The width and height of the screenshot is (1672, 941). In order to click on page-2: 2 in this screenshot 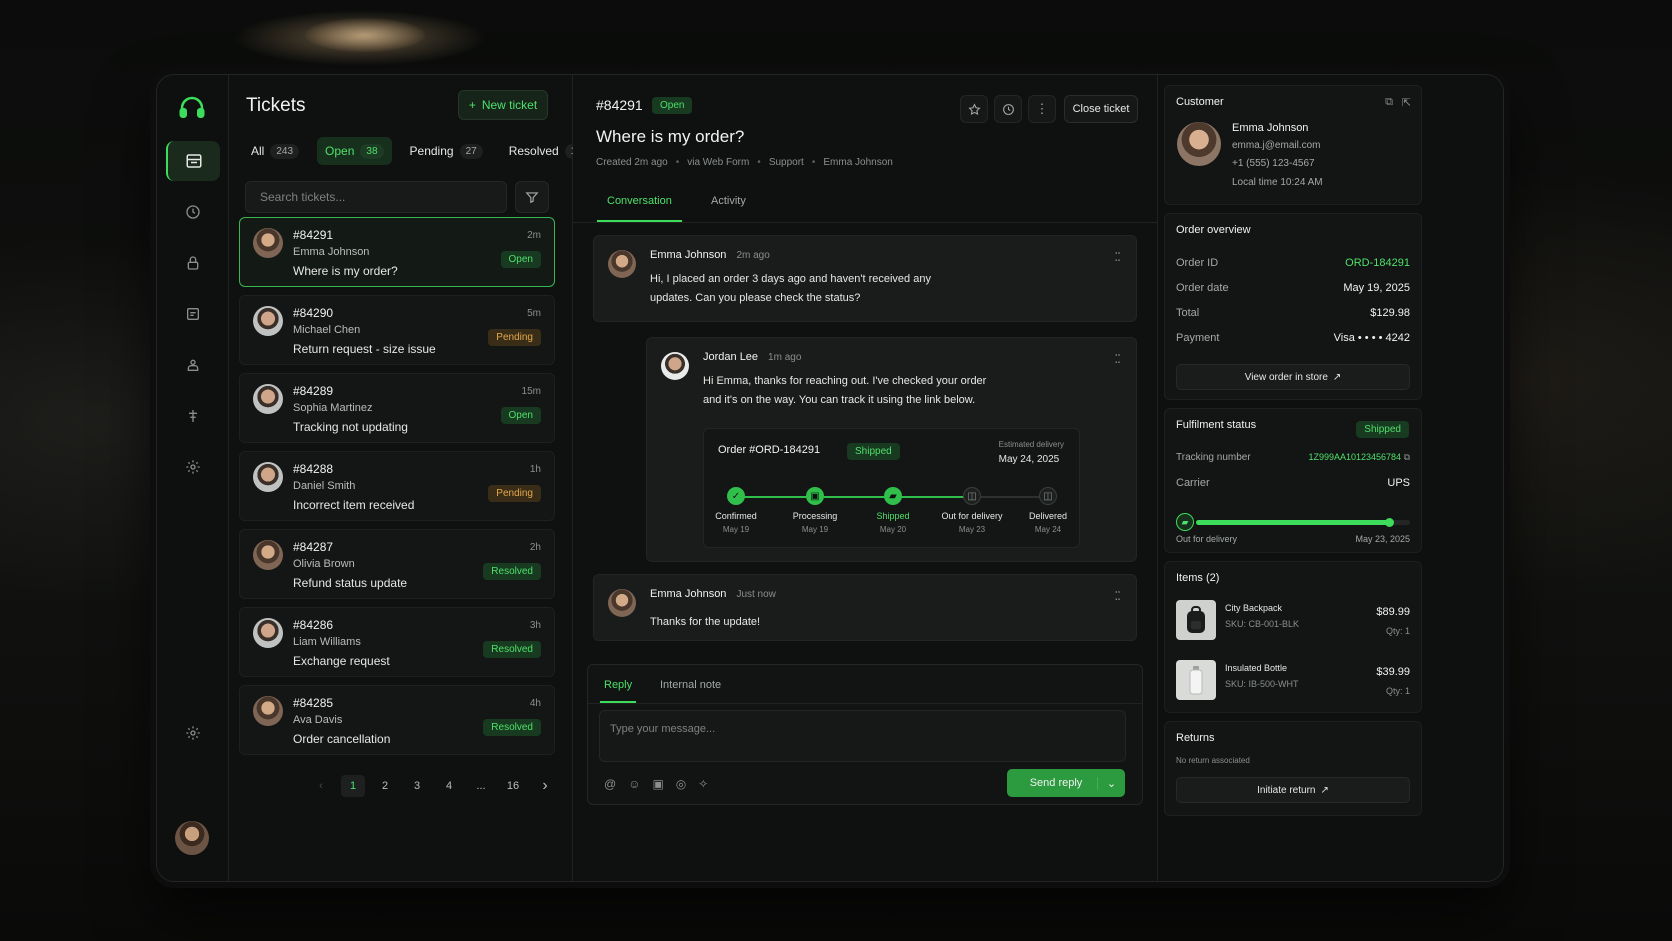, I will do `click(385, 786)`.